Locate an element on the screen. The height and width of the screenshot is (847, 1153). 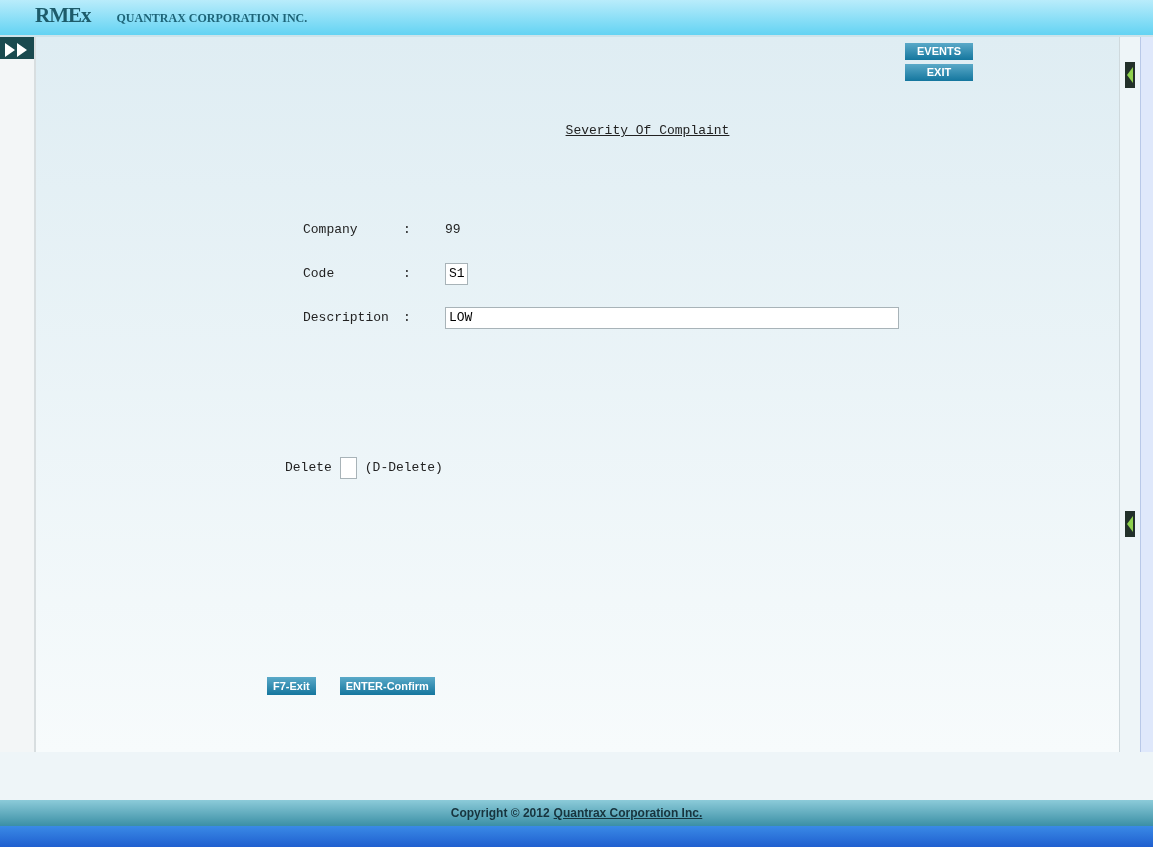
form-title: Severity Of Complaint is located at coordinates (647, 131).